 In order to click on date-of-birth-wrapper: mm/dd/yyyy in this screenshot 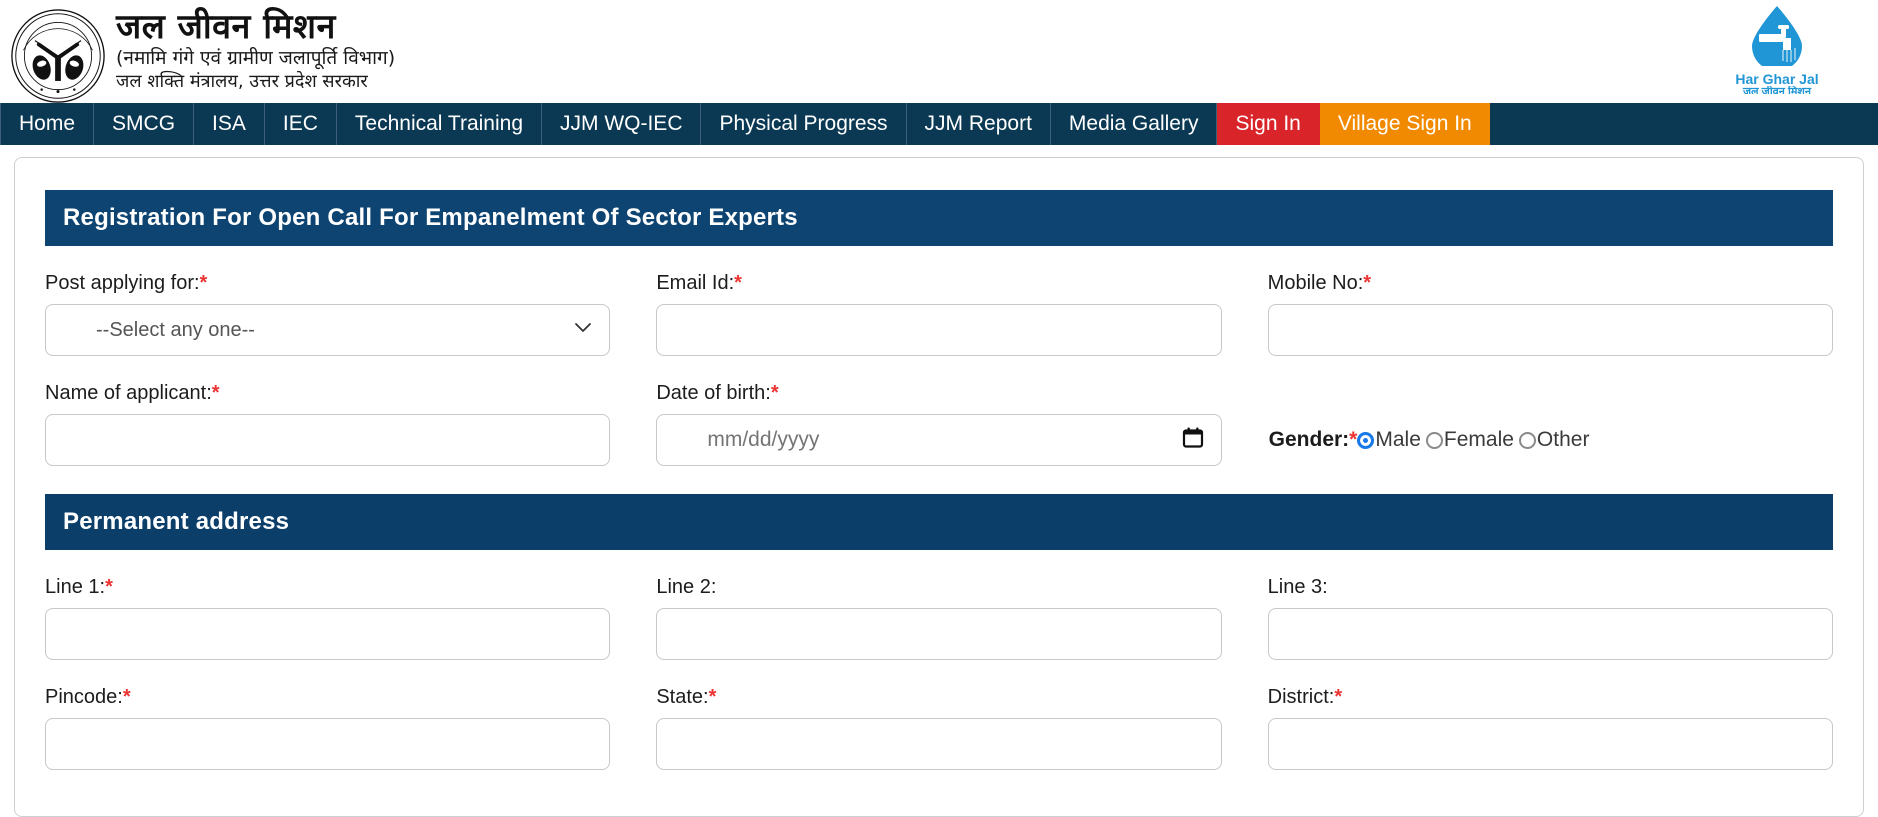, I will do `click(939, 440)`.